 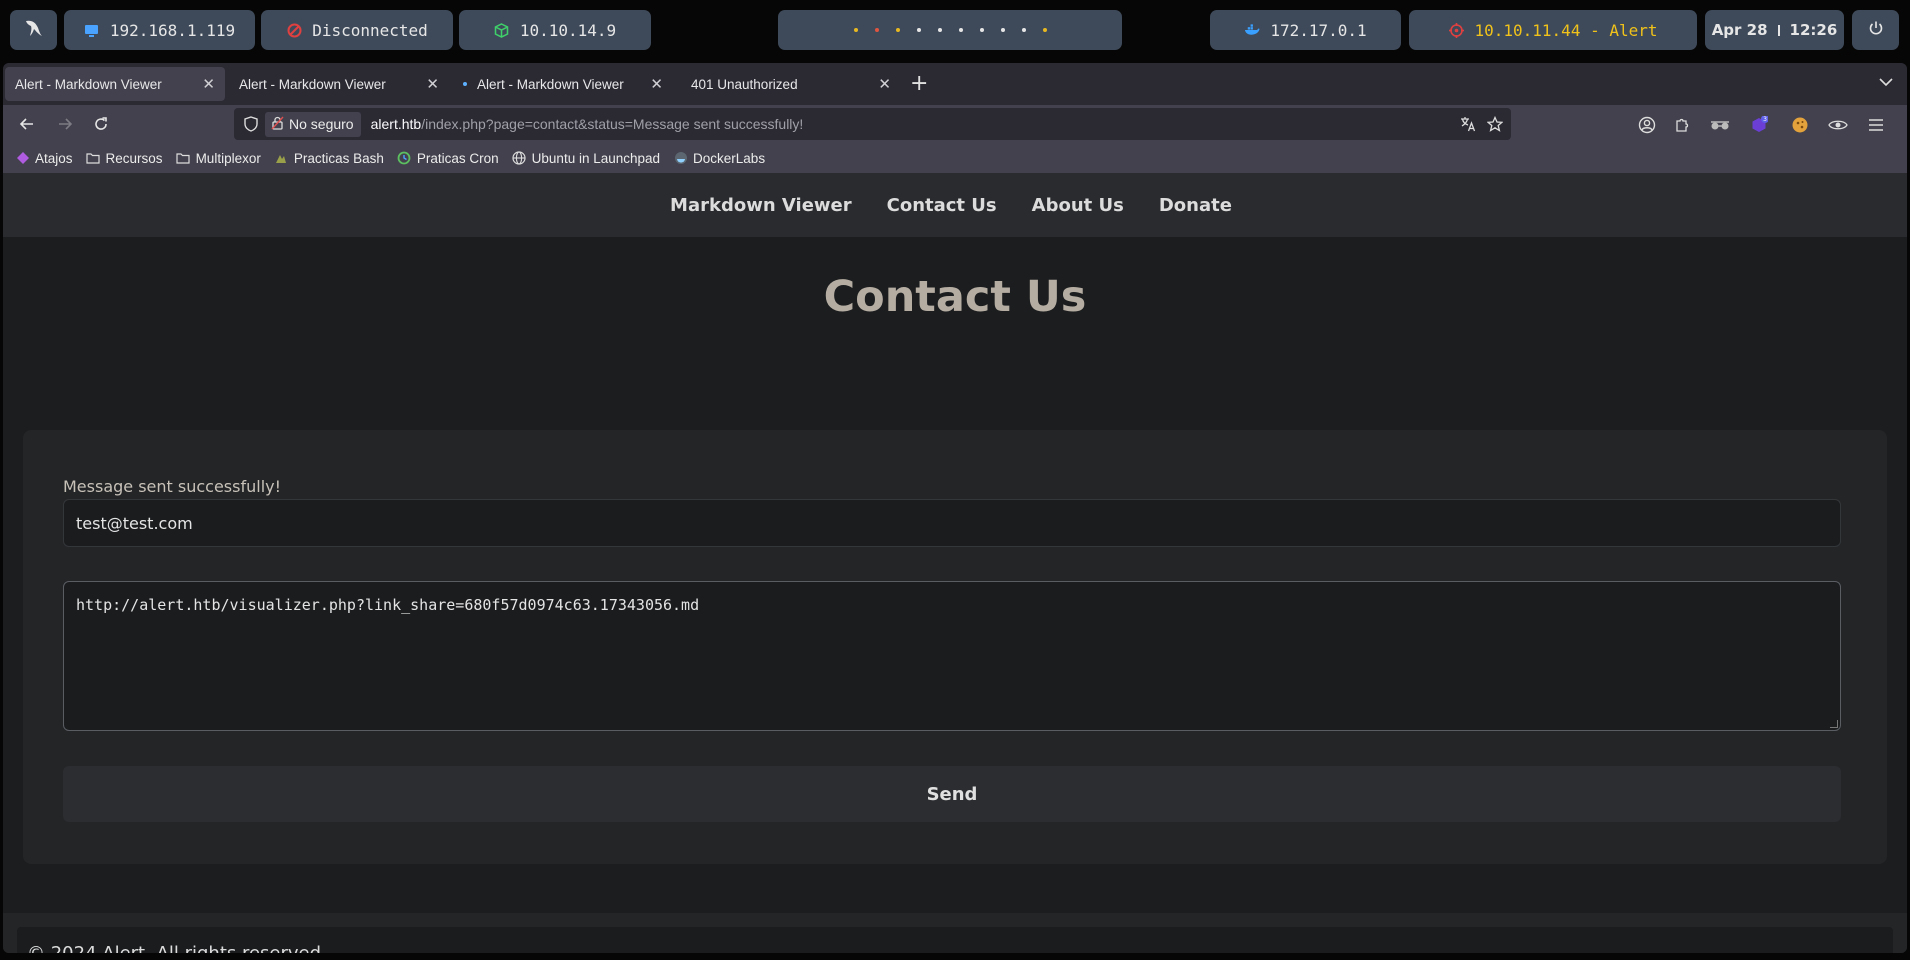 I want to click on email-field: test@test.com, so click(x=952, y=523).